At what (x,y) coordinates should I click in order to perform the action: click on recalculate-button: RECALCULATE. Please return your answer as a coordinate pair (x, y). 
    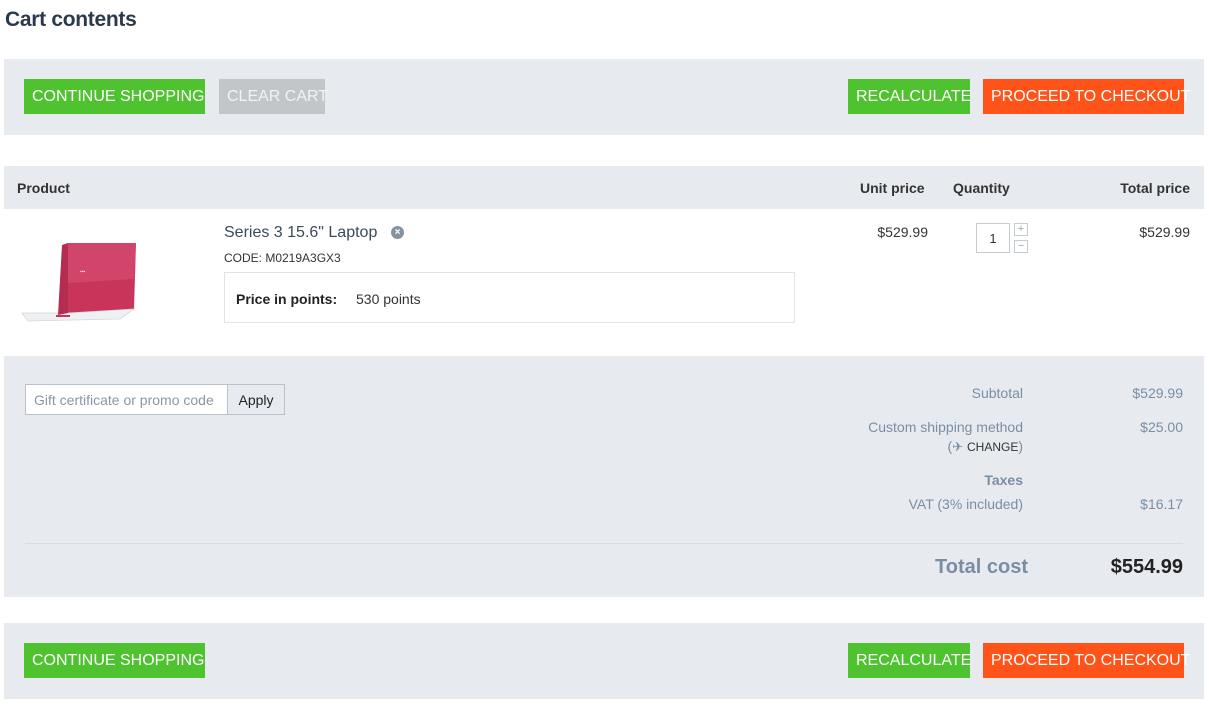
    Looking at the image, I should click on (909, 96).